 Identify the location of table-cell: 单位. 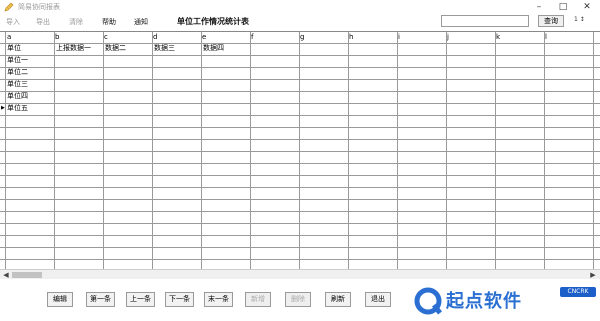
(14, 48).